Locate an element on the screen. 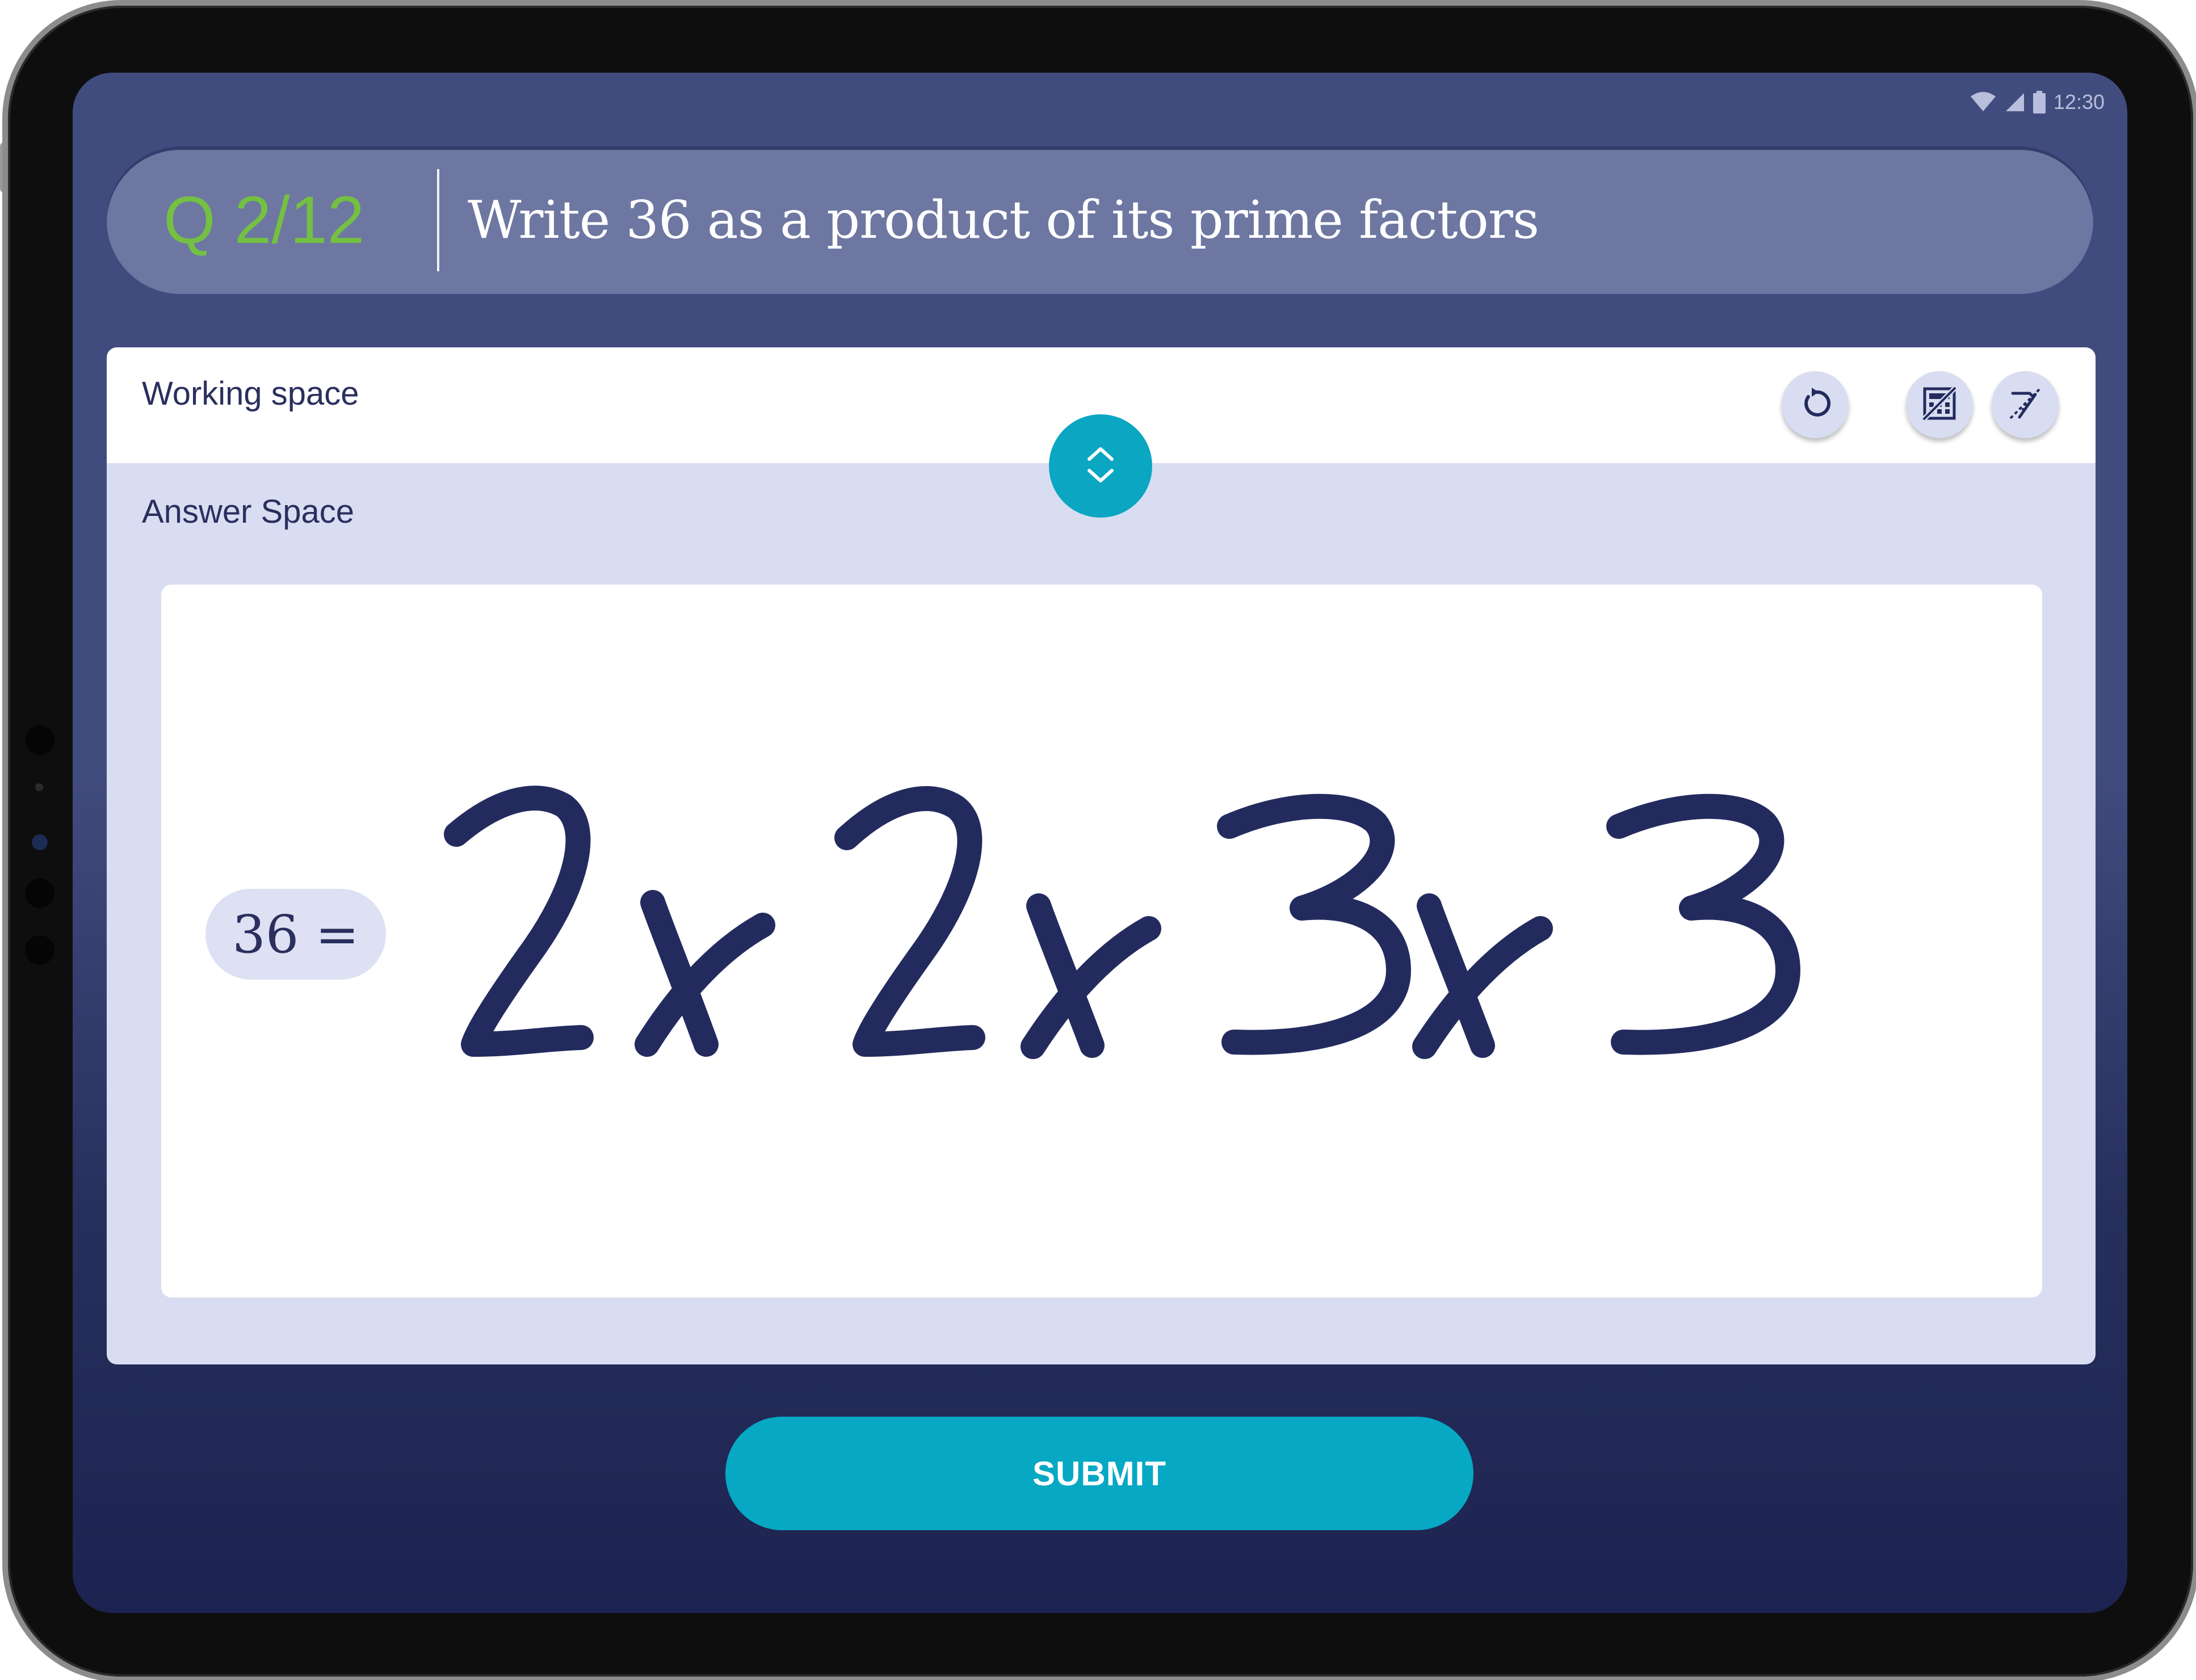 This screenshot has width=2196, height=1680. undo-button is located at coordinates (1815, 404).